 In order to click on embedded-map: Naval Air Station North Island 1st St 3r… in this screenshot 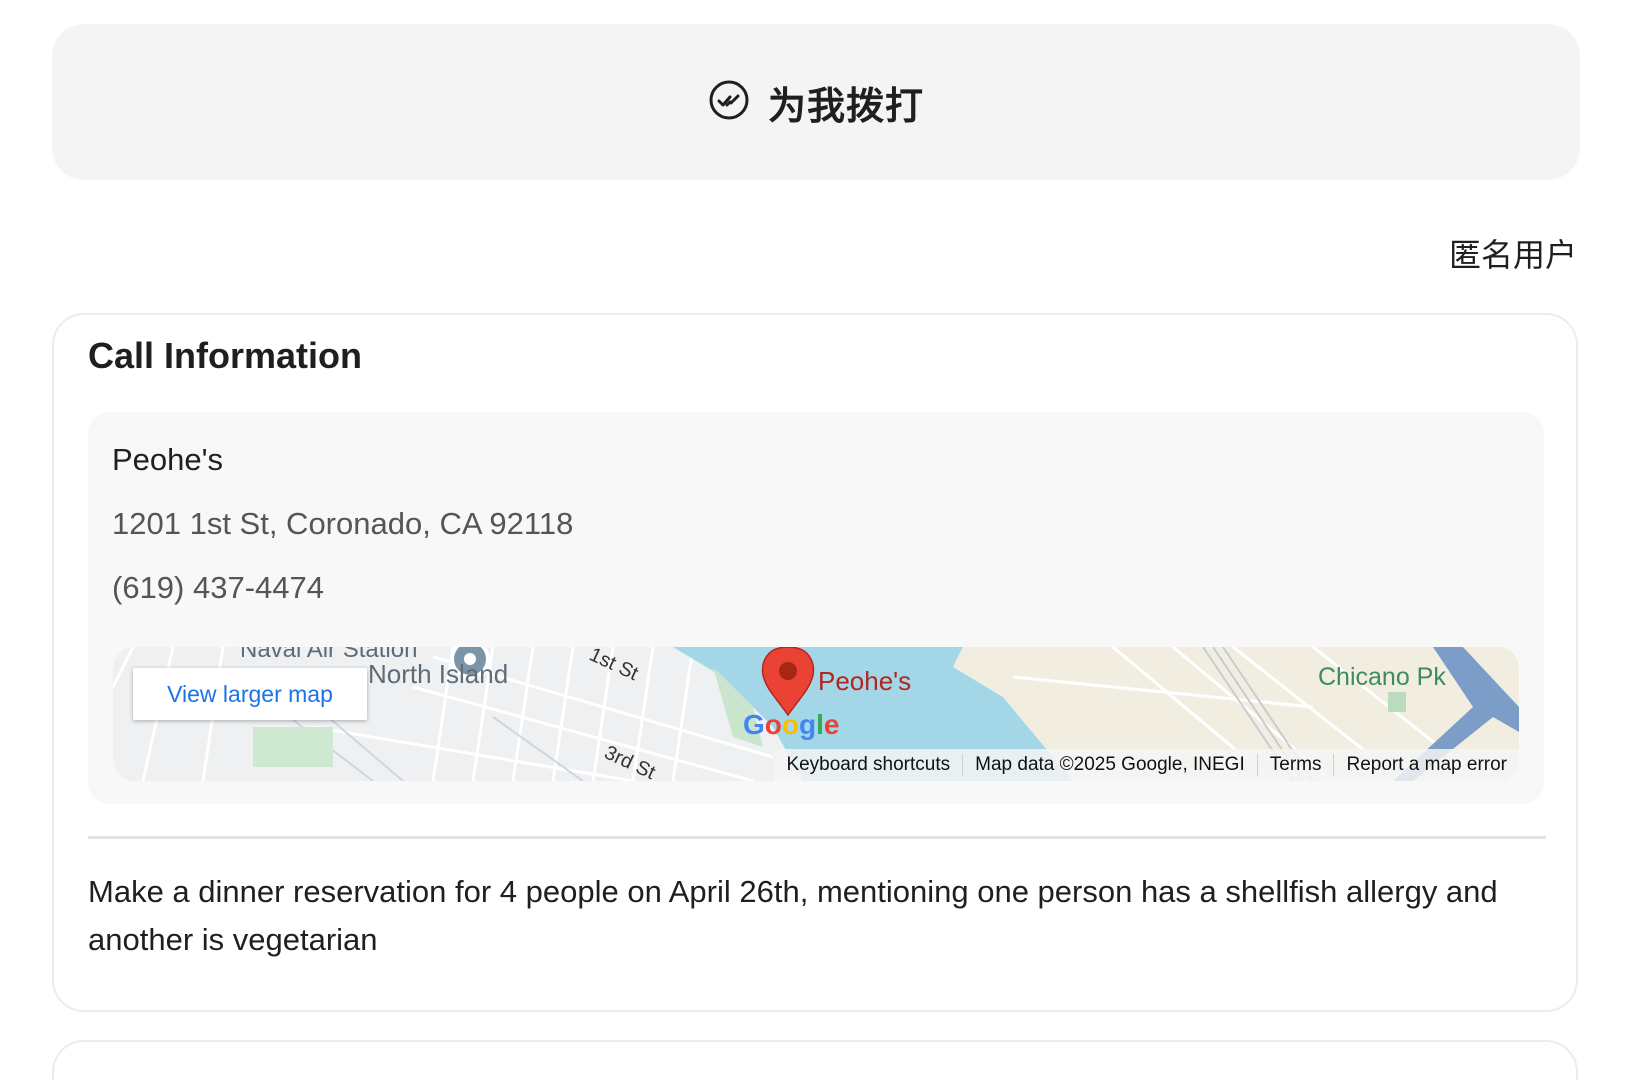, I will do `click(816, 714)`.